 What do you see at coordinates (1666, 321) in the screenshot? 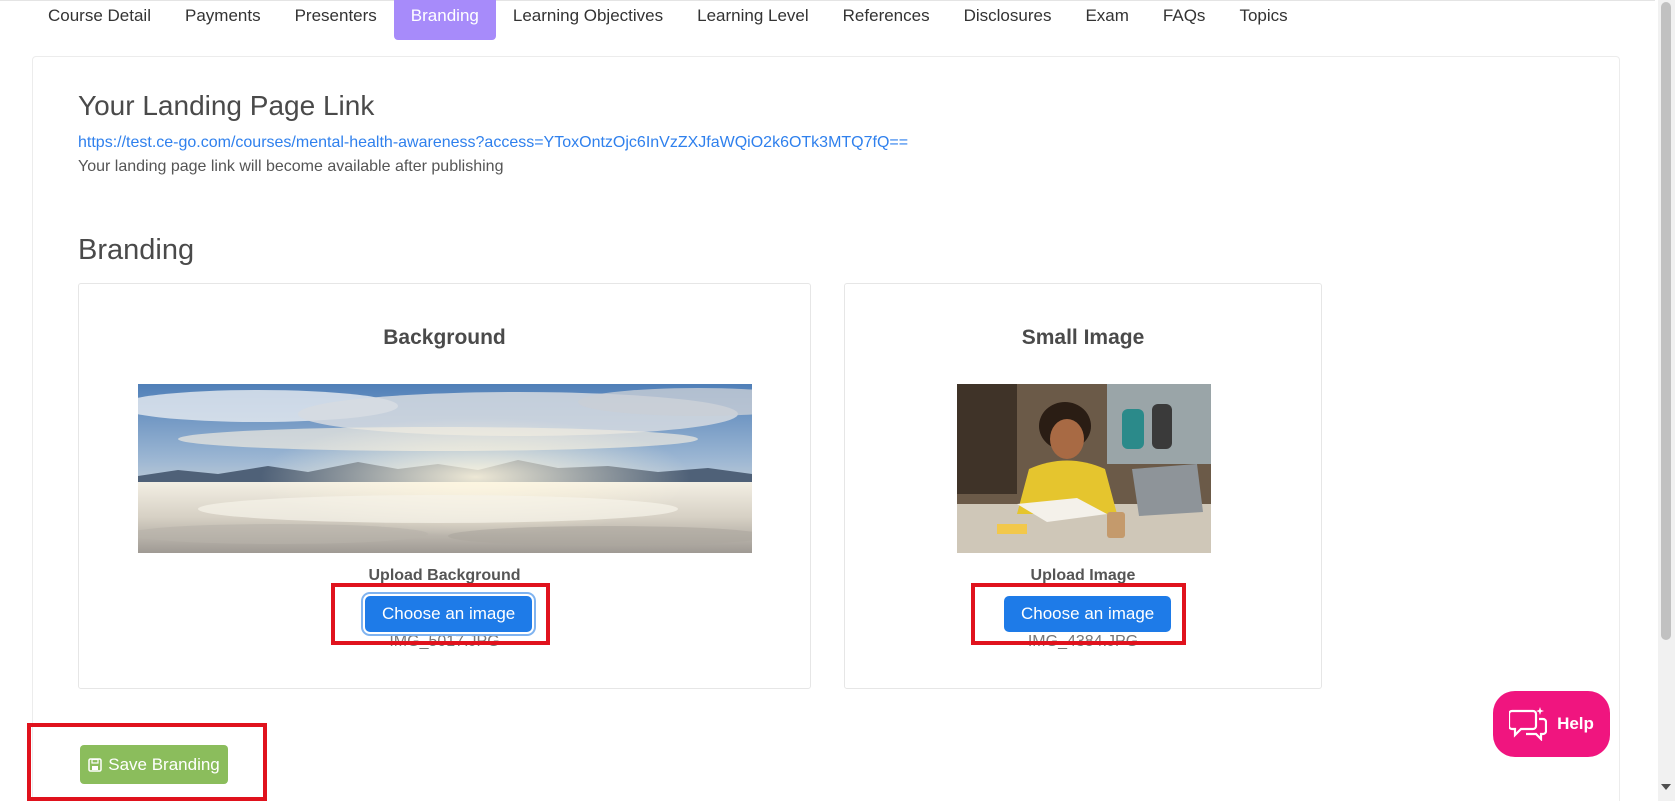
I see `scrollbar-thumb` at bounding box center [1666, 321].